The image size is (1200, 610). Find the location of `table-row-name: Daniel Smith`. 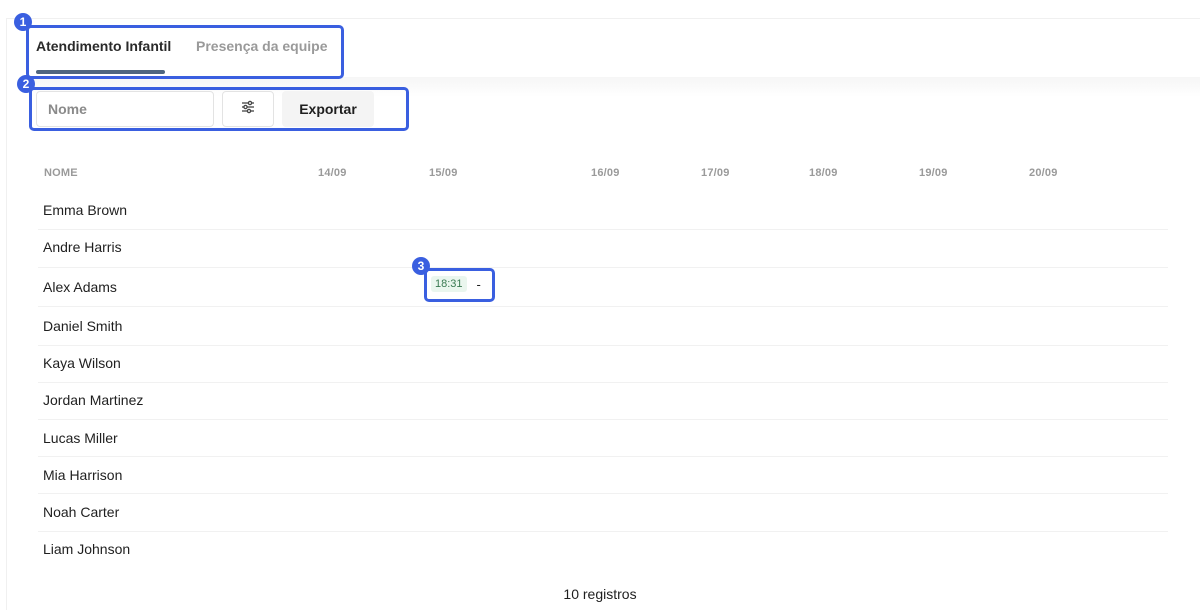

table-row-name: Daniel Smith is located at coordinates (82, 326).